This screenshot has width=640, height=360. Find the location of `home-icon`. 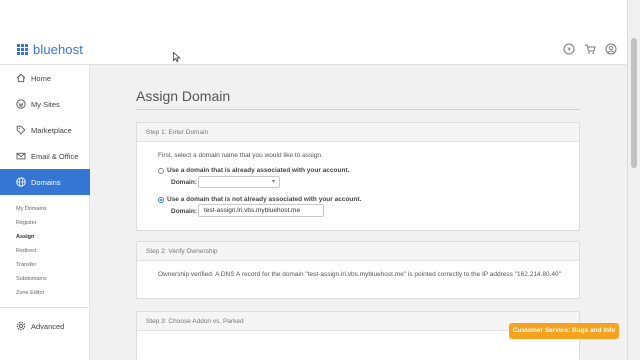

home-icon is located at coordinates (21, 78).